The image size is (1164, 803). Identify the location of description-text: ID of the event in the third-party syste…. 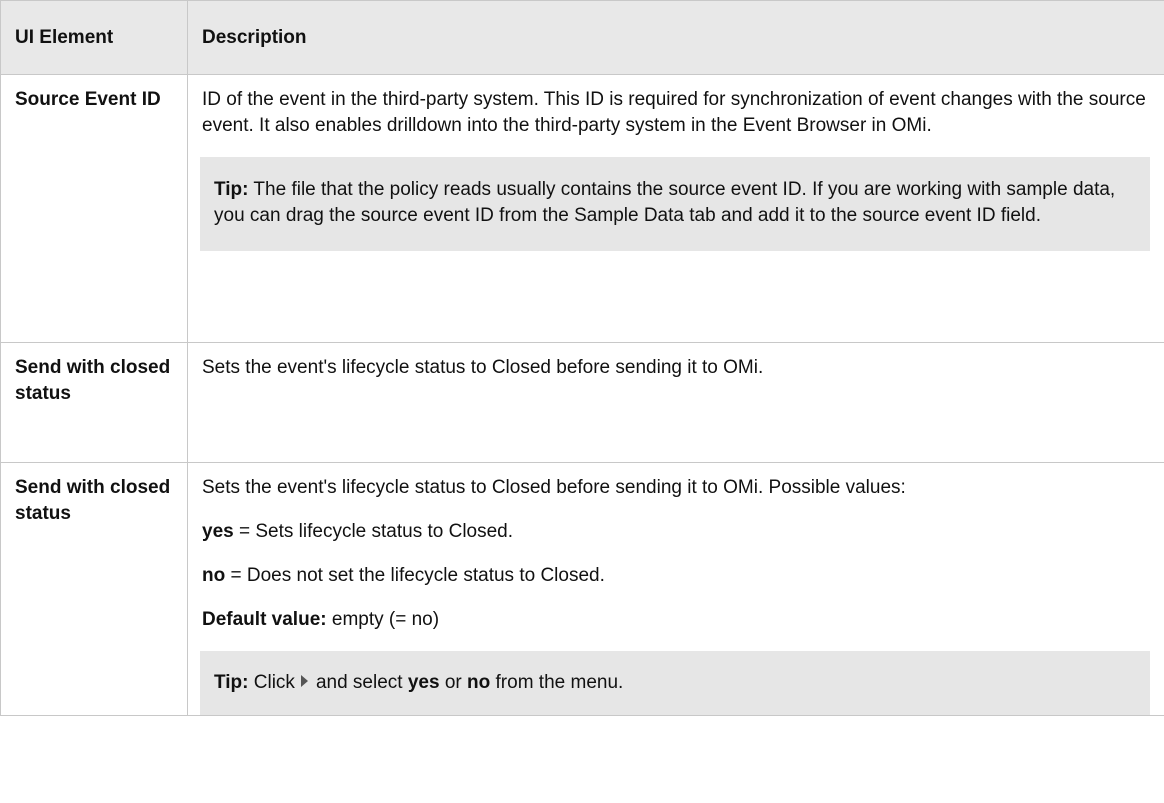
(674, 112).